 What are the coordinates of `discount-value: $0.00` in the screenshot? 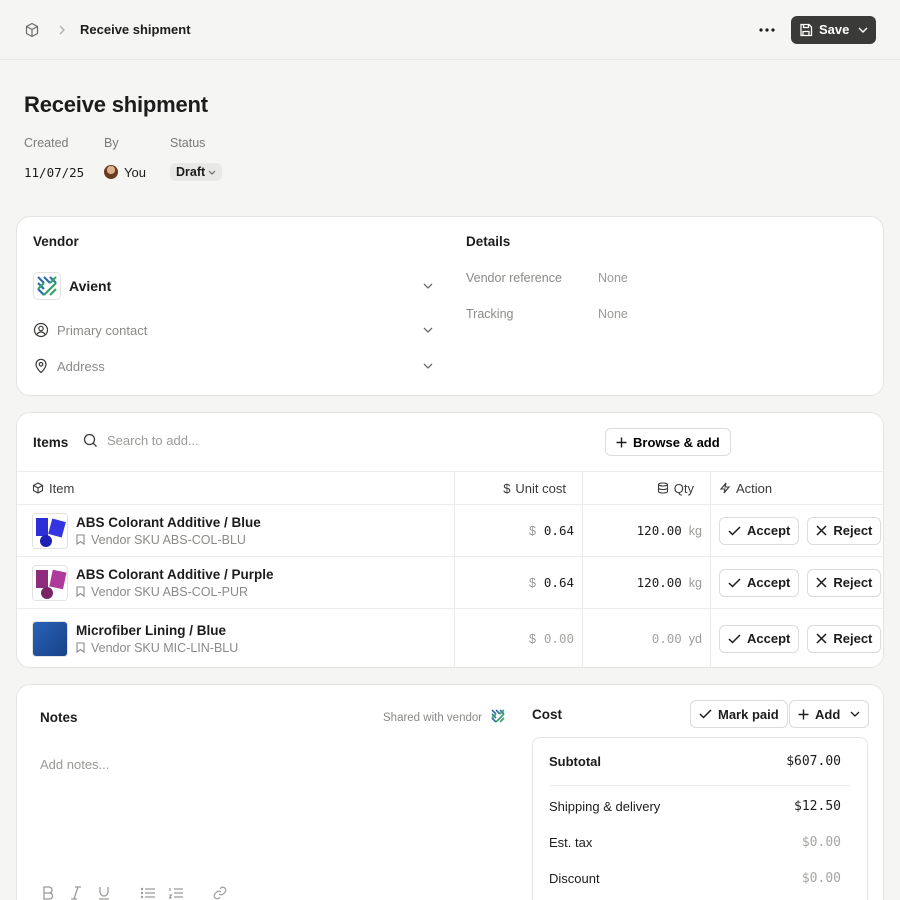 It's located at (821, 878).